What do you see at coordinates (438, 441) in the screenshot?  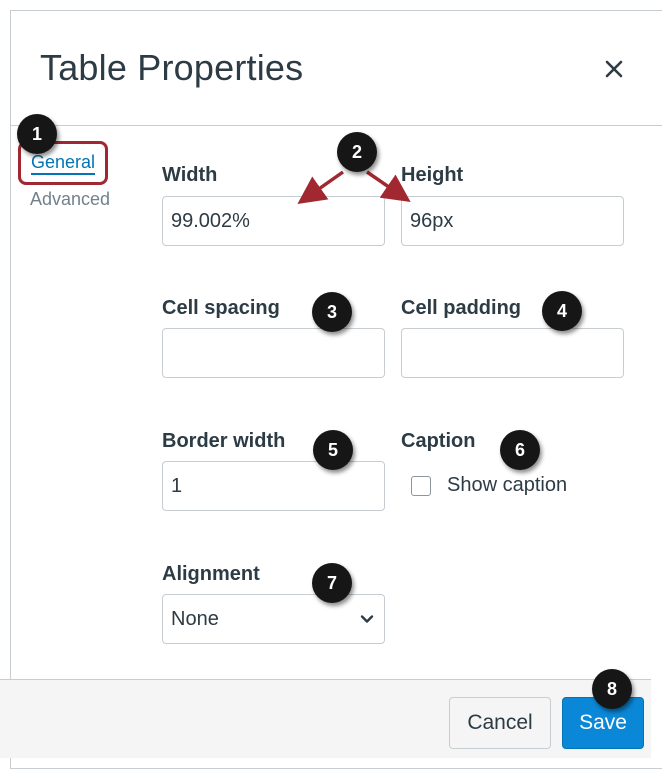 I see `caption-label: Caption` at bounding box center [438, 441].